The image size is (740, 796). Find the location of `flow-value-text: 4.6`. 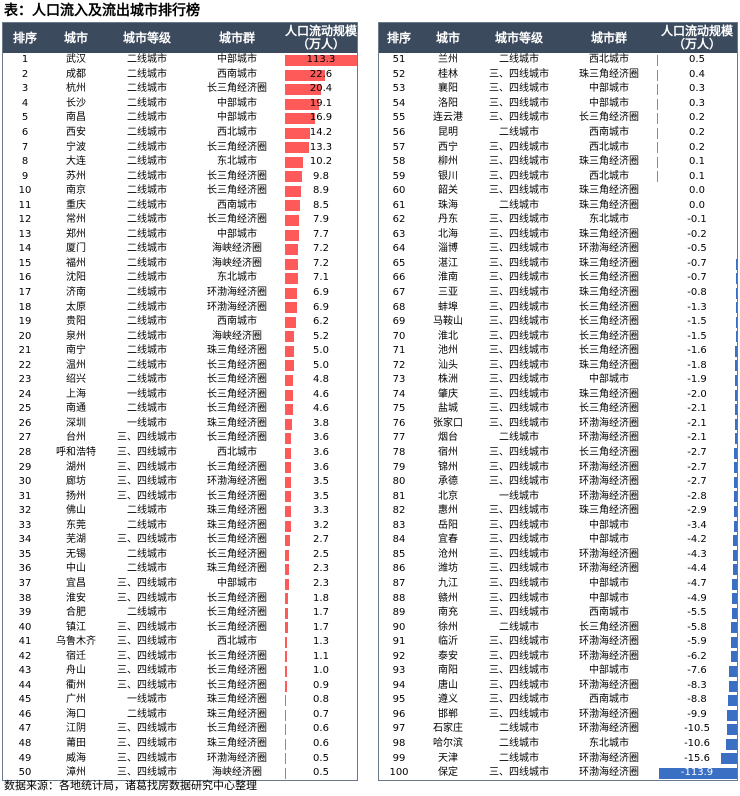

flow-value-text: 4.6 is located at coordinates (321, 394).